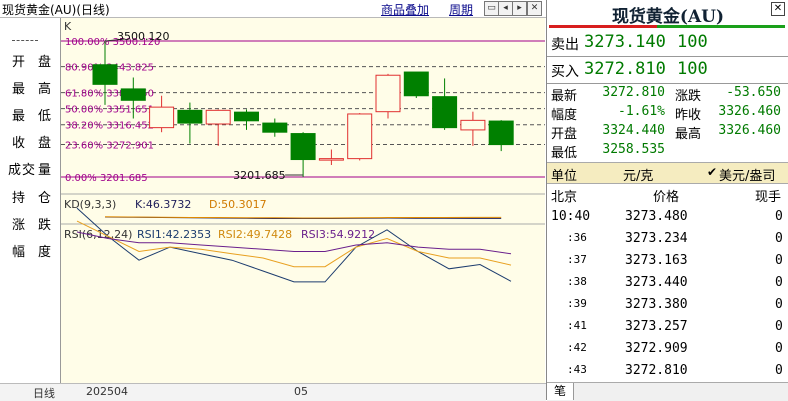  I want to click on tick-row: :39 3273.380 0, so click(667, 306).